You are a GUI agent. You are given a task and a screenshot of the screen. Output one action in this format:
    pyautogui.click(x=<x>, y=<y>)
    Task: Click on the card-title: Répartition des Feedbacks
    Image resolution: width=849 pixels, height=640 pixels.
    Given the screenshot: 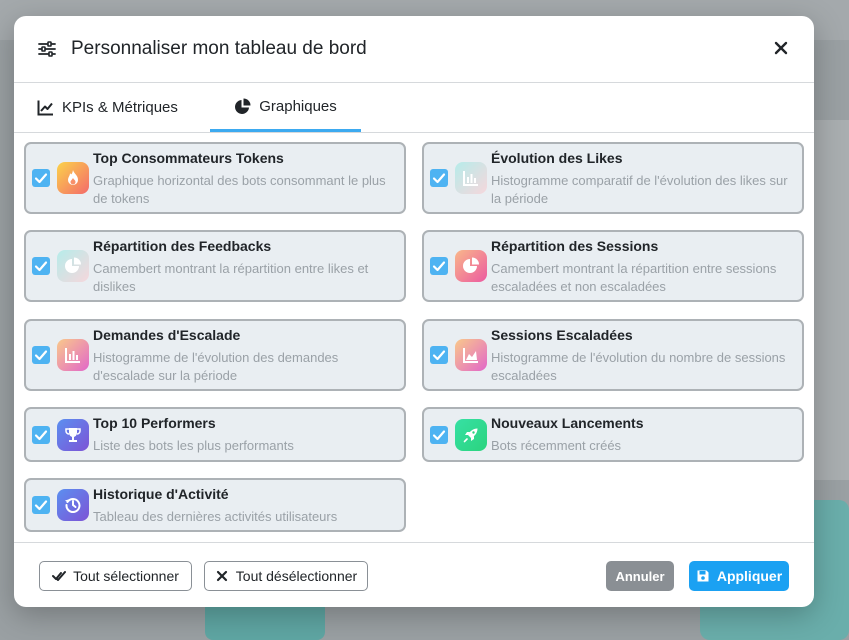 What is the action you would take?
    pyautogui.click(x=182, y=246)
    